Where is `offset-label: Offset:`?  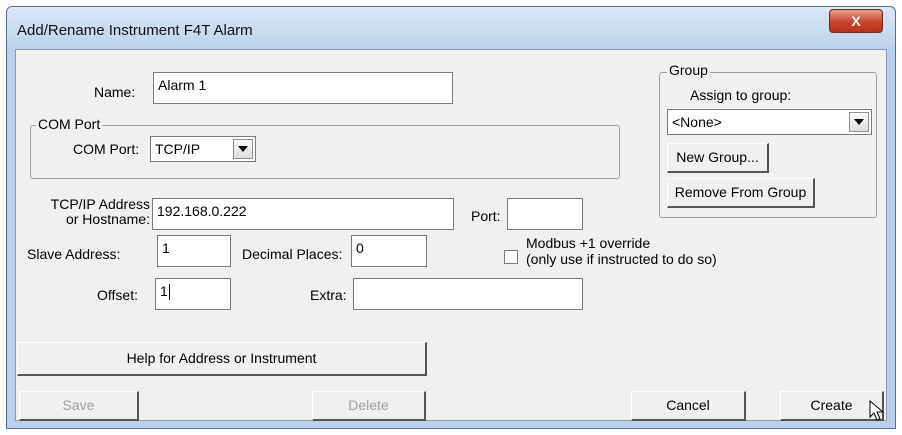 offset-label: Offset: is located at coordinates (117, 295).